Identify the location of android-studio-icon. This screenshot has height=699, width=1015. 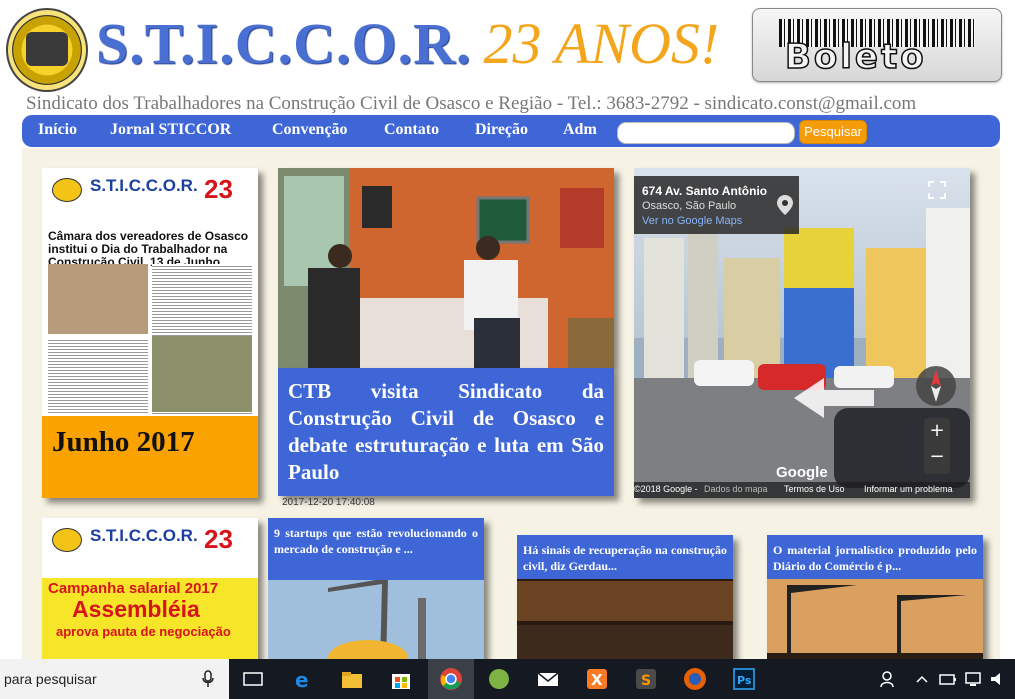
(499, 679).